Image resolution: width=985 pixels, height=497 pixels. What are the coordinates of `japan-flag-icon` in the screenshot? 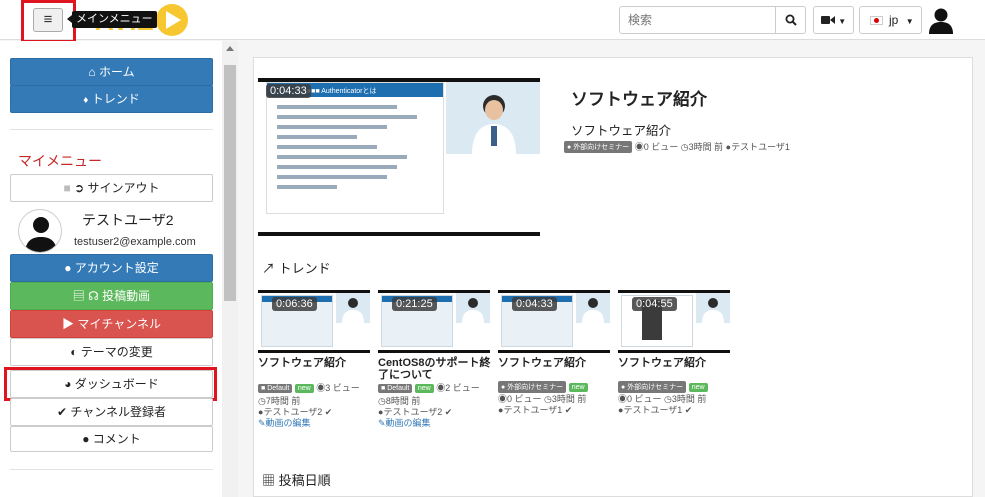 It's located at (876, 20).